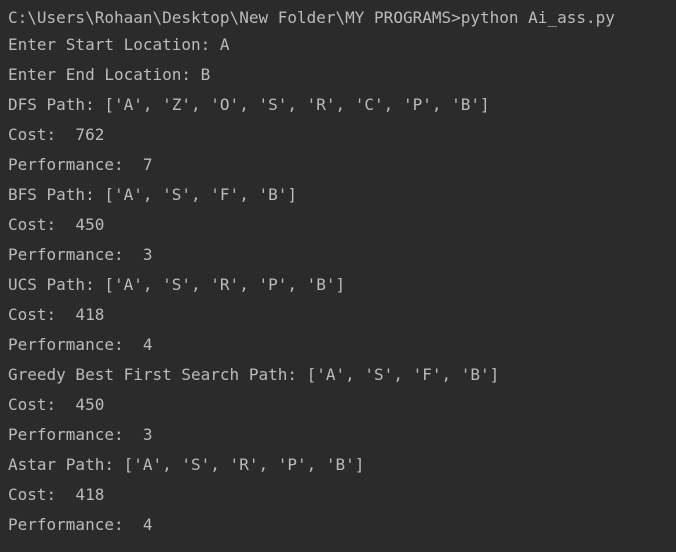 The height and width of the screenshot is (552, 676). I want to click on bfs-path-line: BFS Path: ['A', 'S', 'F', 'B'], so click(152, 194).